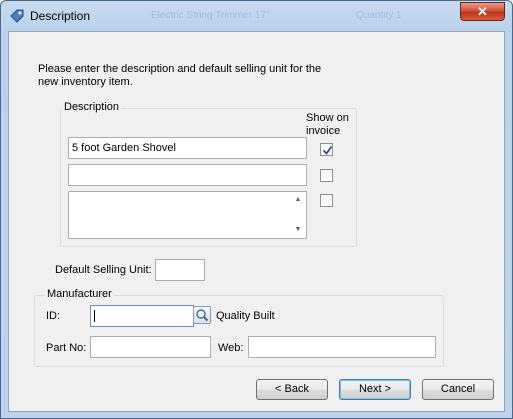 The height and width of the screenshot is (419, 513). What do you see at coordinates (298, 215) in the screenshot?
I see `vertical-scrollbar: ▲ ▼` at bounding box center [298, 215].